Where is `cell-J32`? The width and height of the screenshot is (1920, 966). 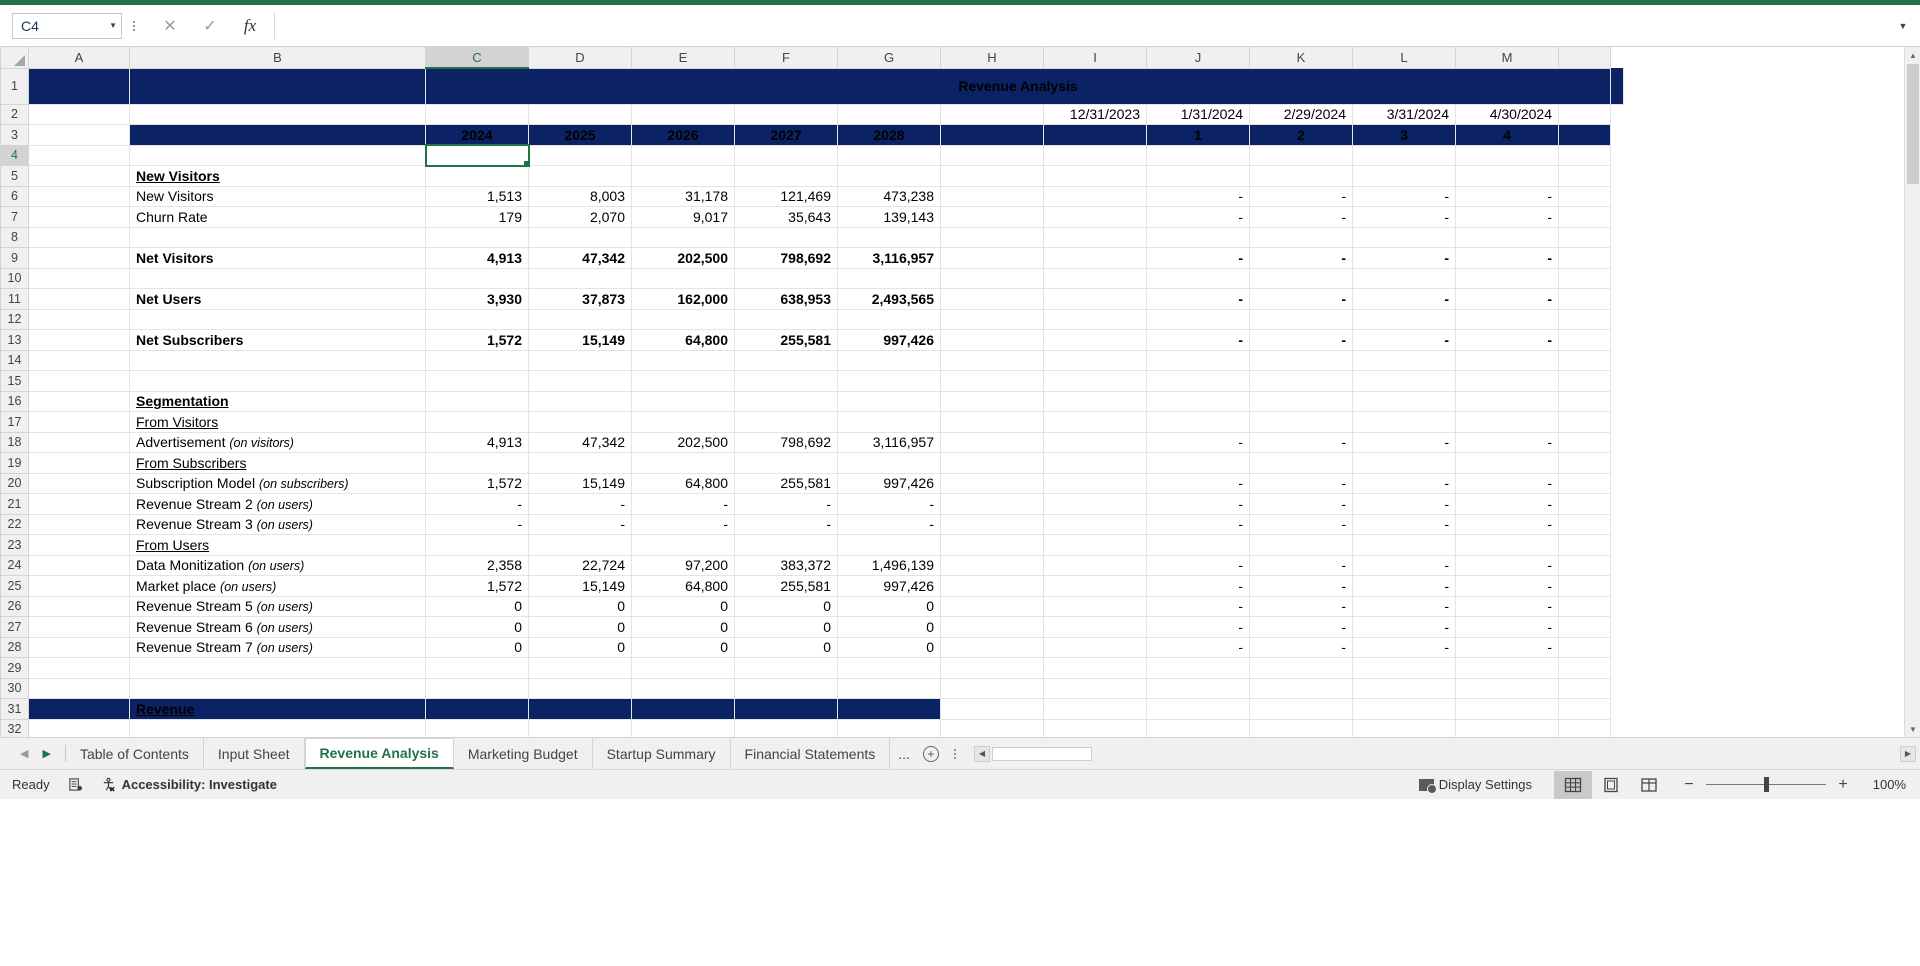
cell-J32 is located at coordinates (1198, 728).